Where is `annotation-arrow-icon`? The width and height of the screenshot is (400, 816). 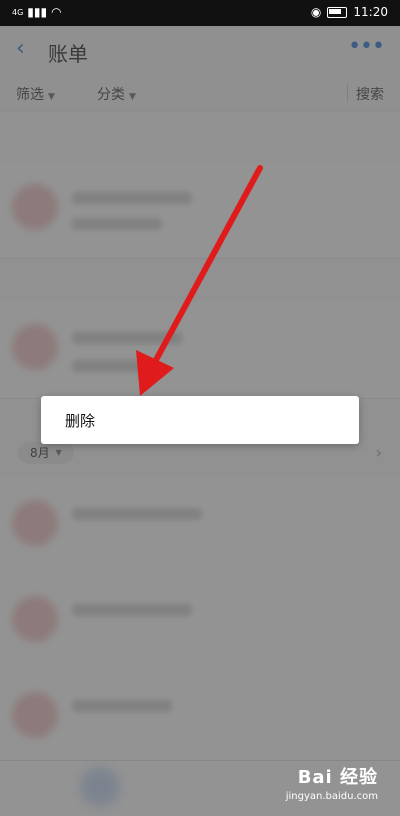 annotation-arrow-icon is located at coordinates (199, 280).